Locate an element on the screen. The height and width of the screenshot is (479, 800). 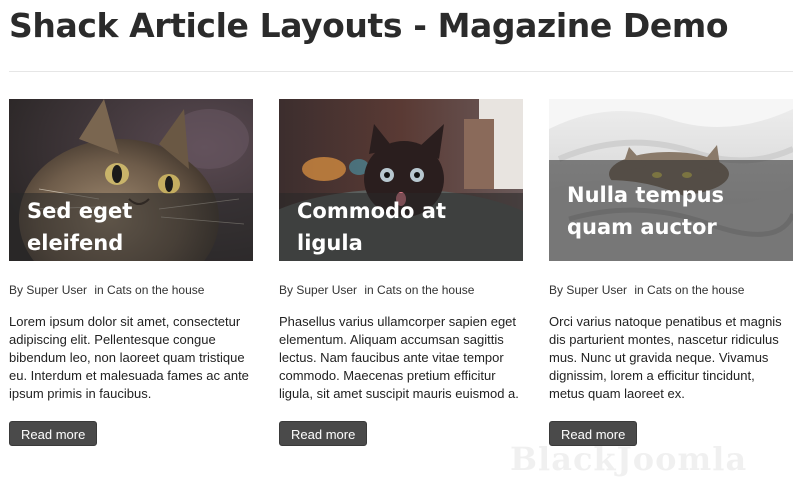
article-headline: Commodo at ligula is located at coordinates (401, 227).